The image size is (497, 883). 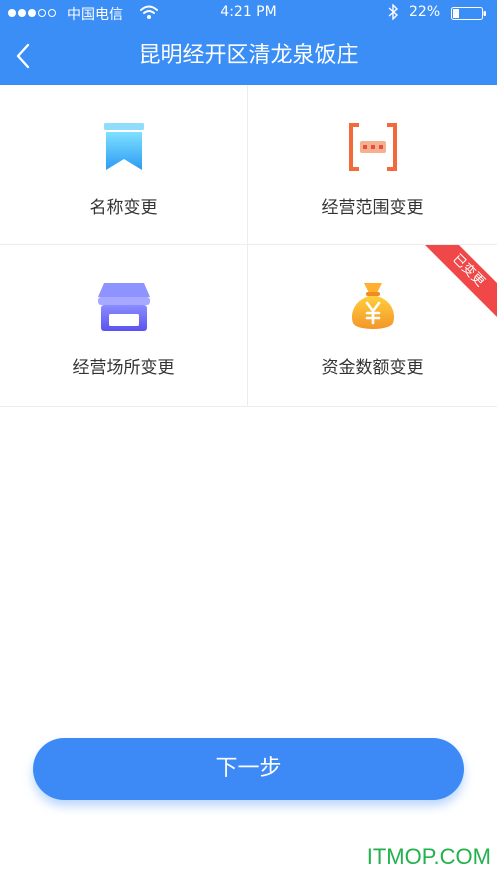 I want to click on chevron-left-icon, so click(x=23, y=56).